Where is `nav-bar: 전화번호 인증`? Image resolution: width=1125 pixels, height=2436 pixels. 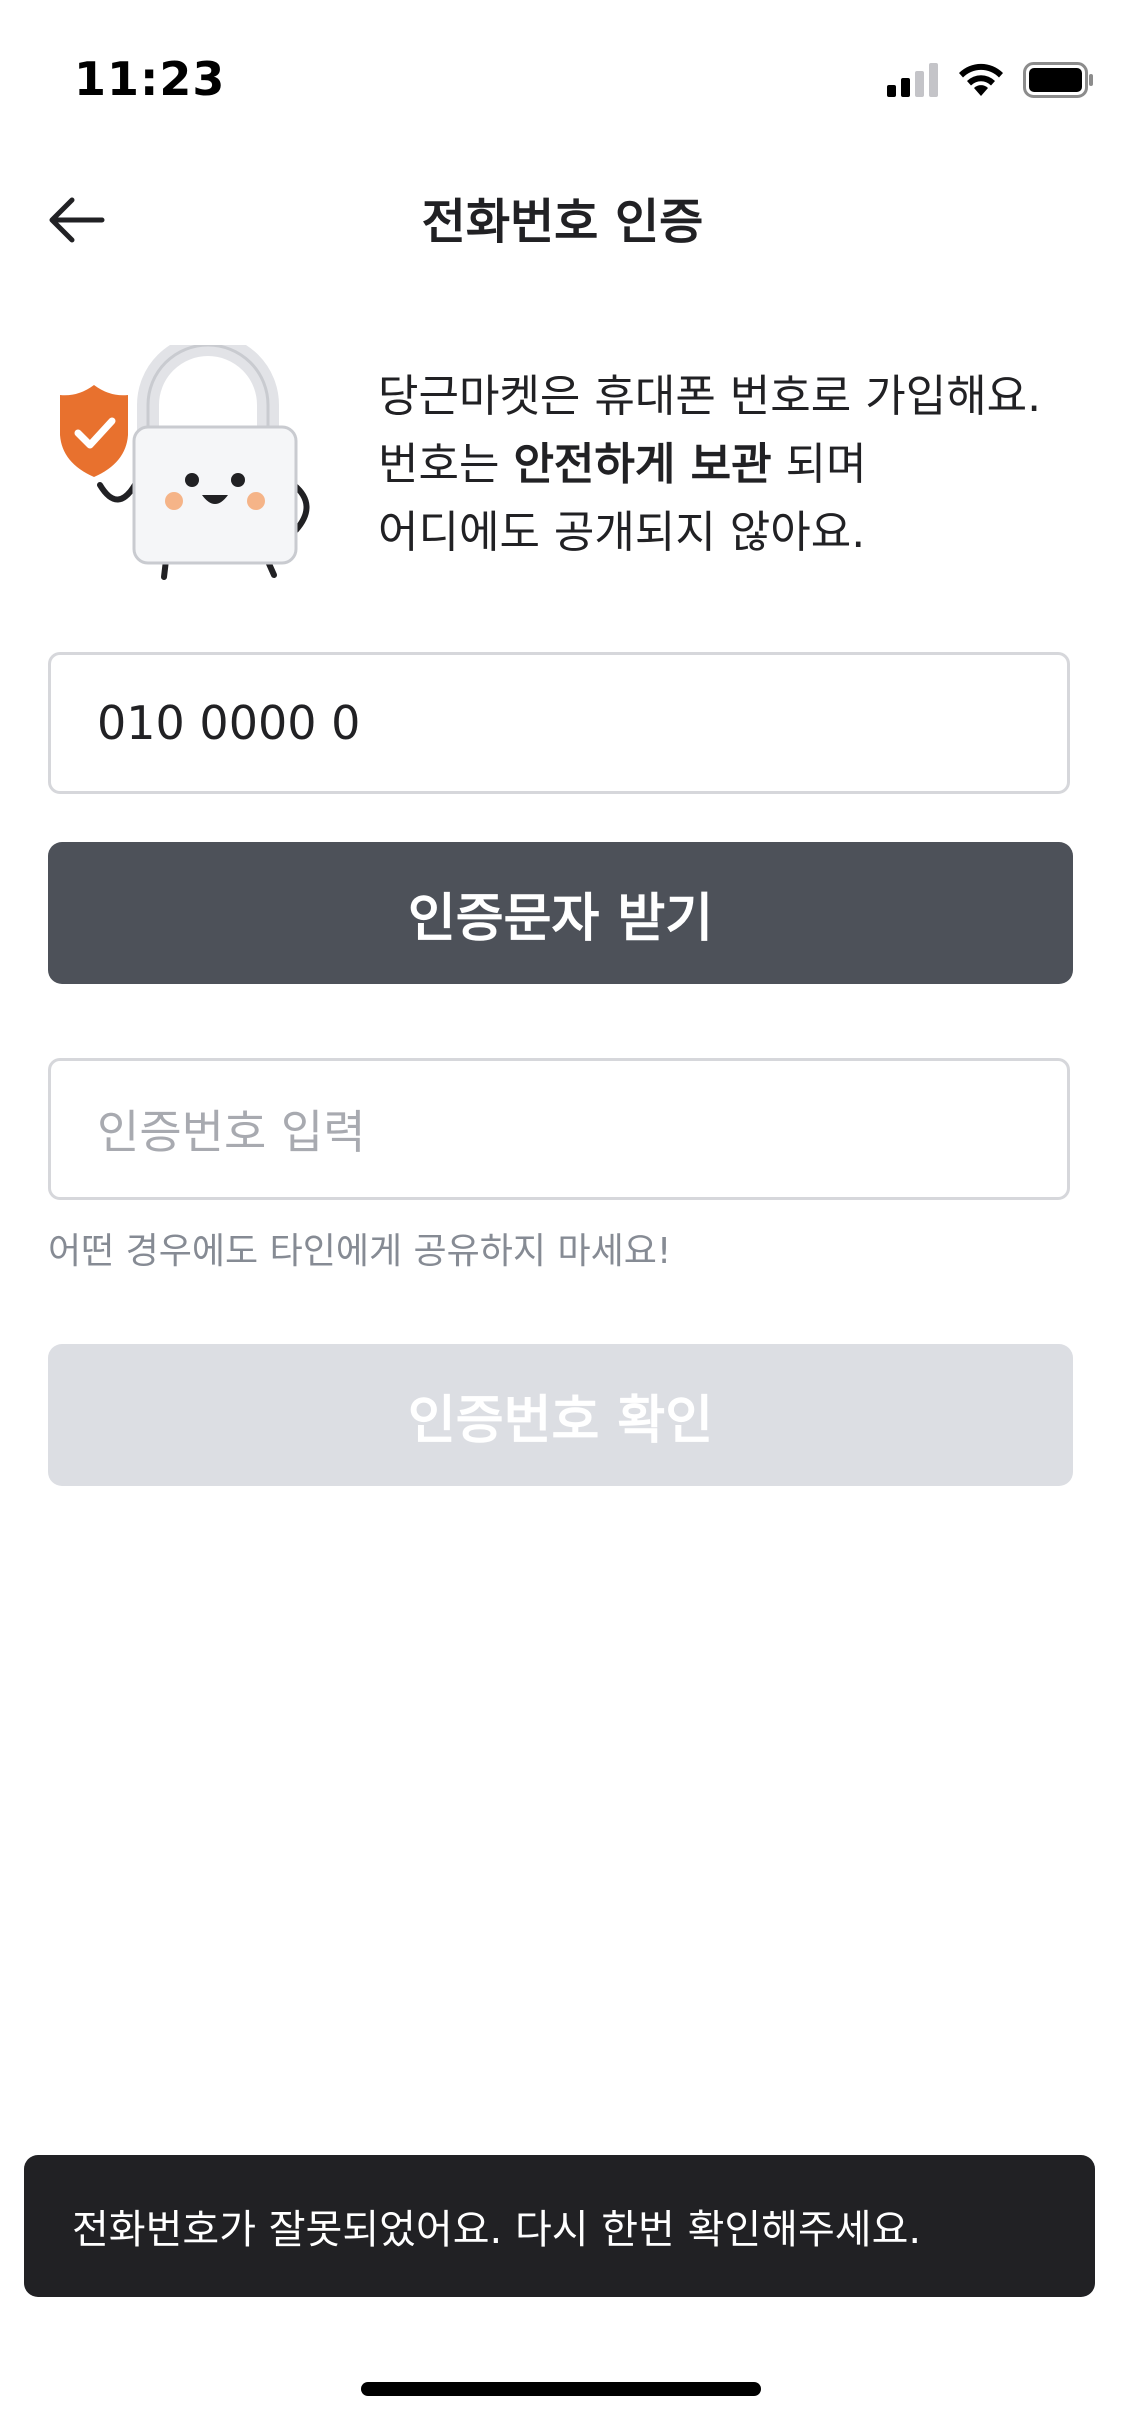
nav-bar: 전화번호 인증 is located at coordinates (562, 215).